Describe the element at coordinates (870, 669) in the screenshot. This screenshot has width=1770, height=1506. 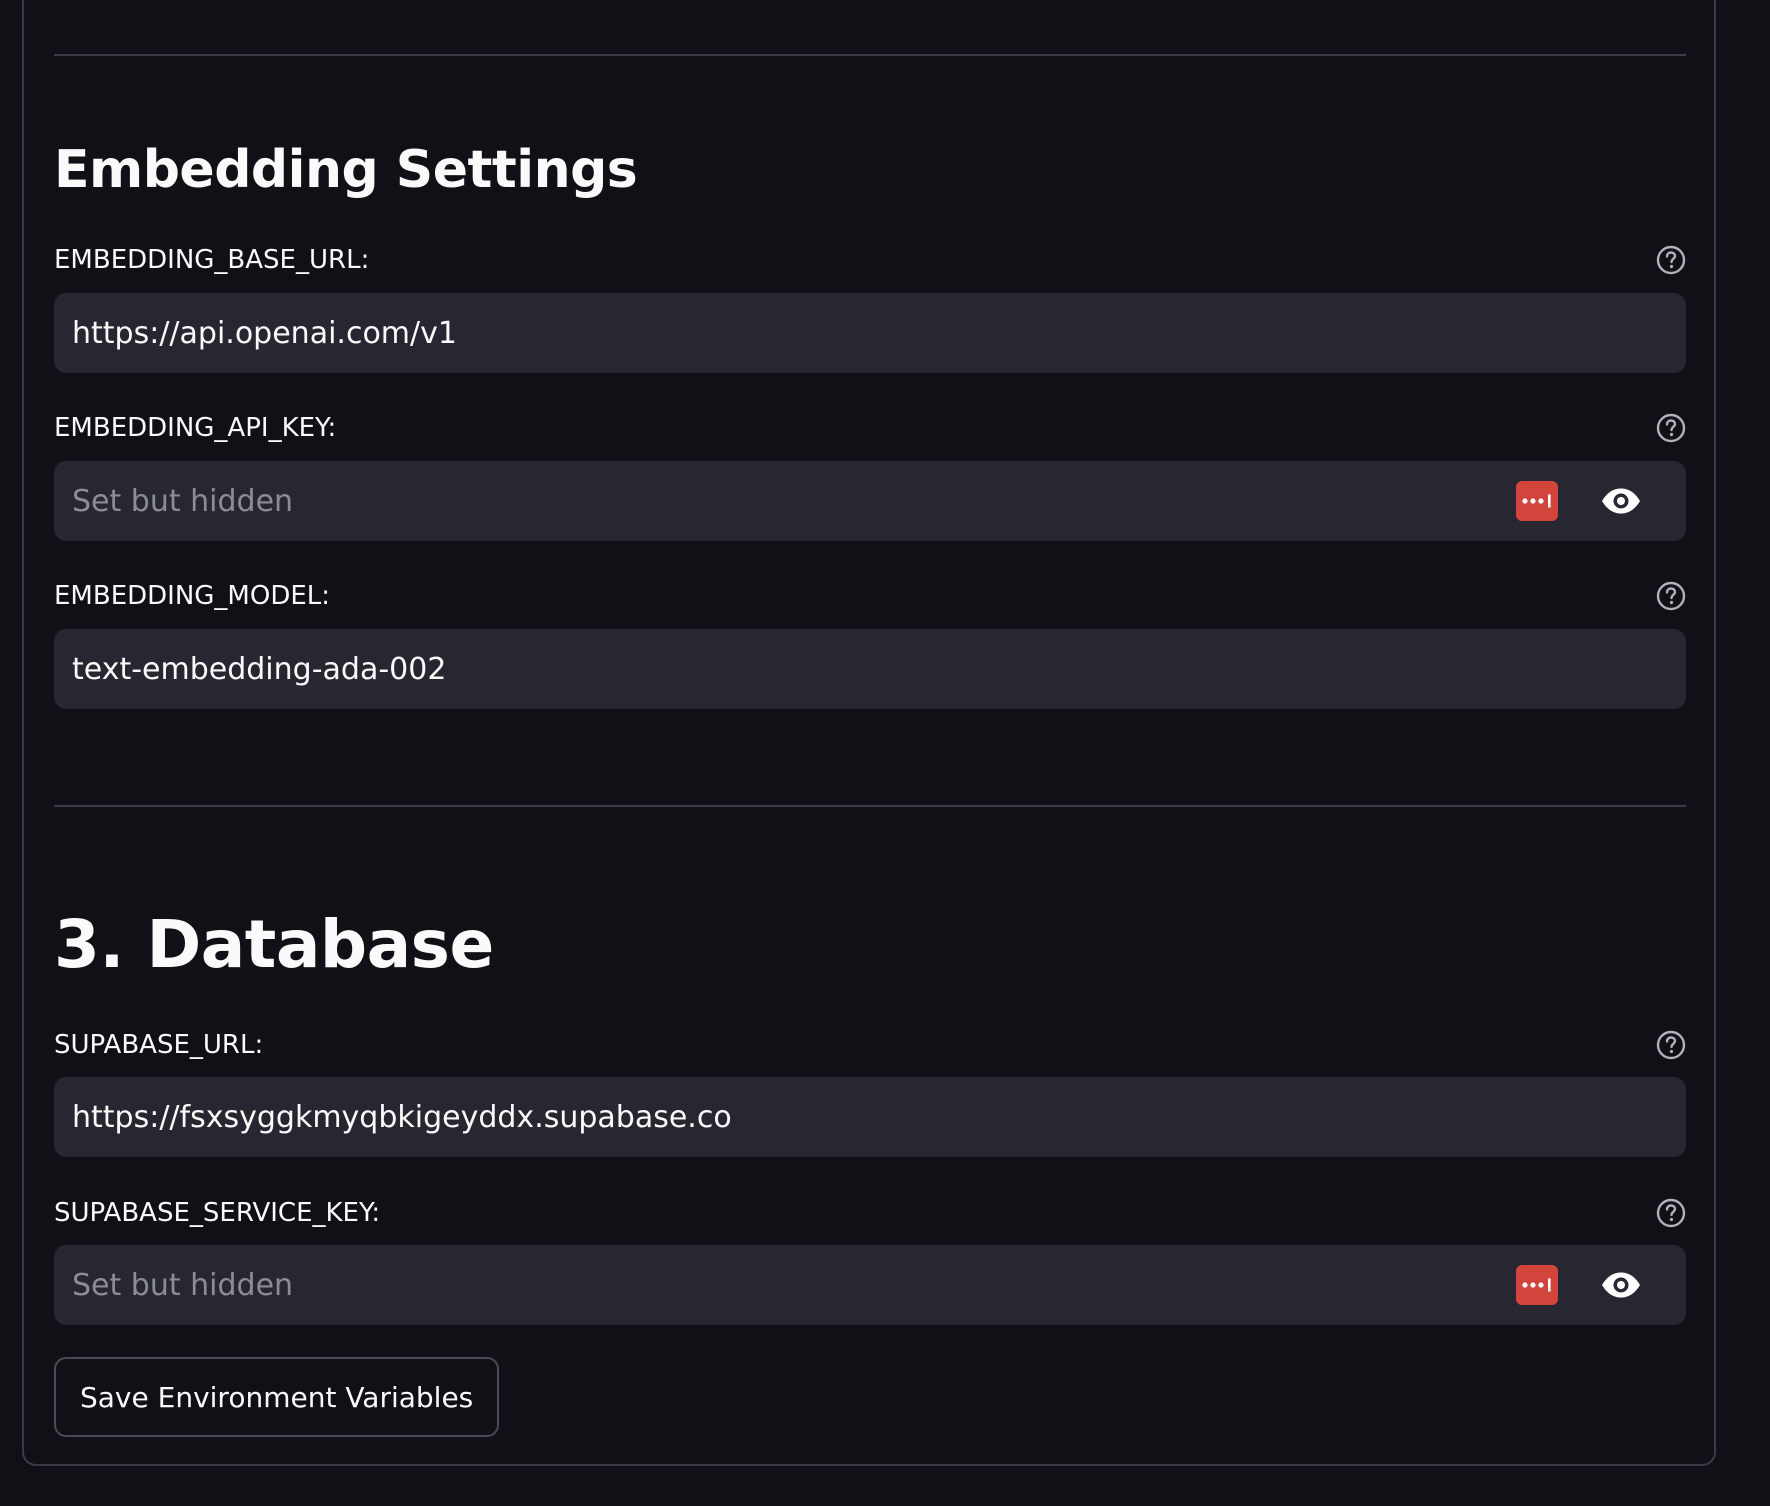
I see `embedding-model-input: text-embedding-ada-002` at that location.